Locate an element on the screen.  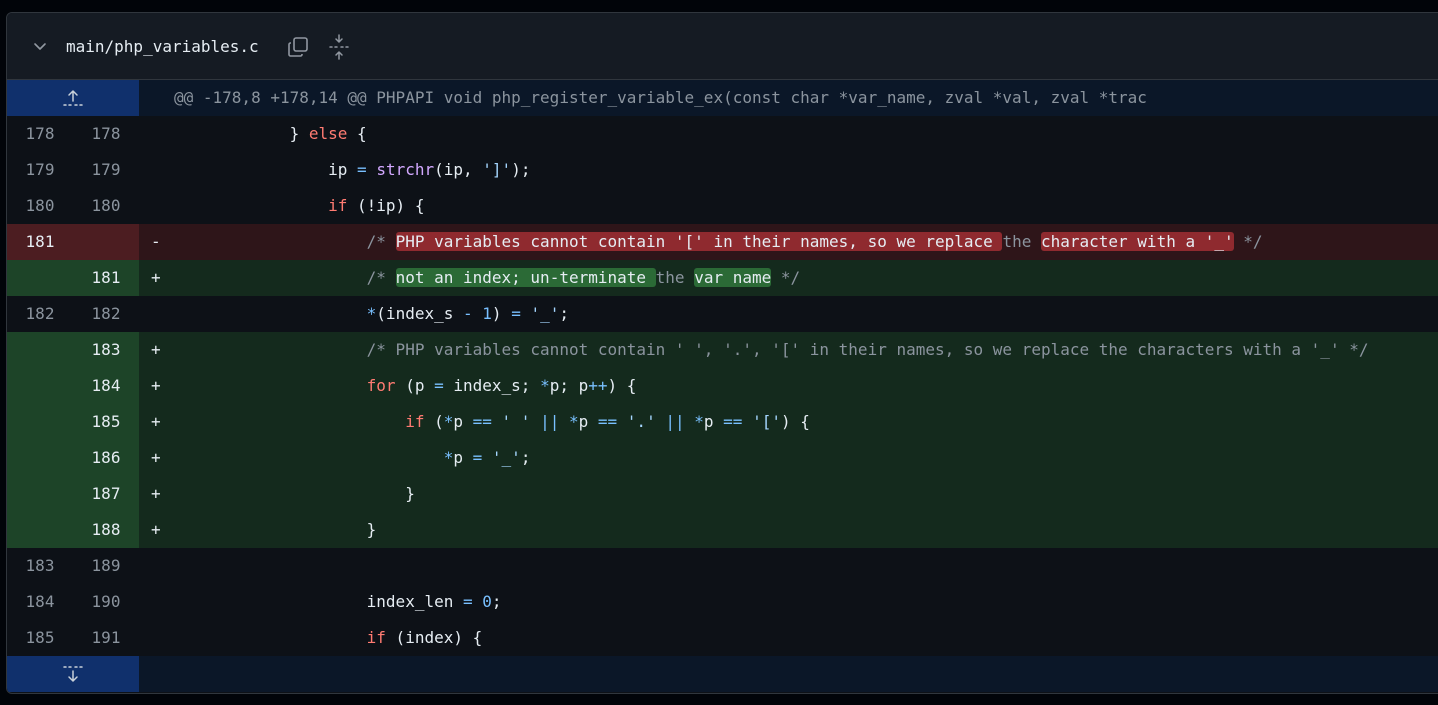
code-token: ']' is located at coordinates (497, 169).